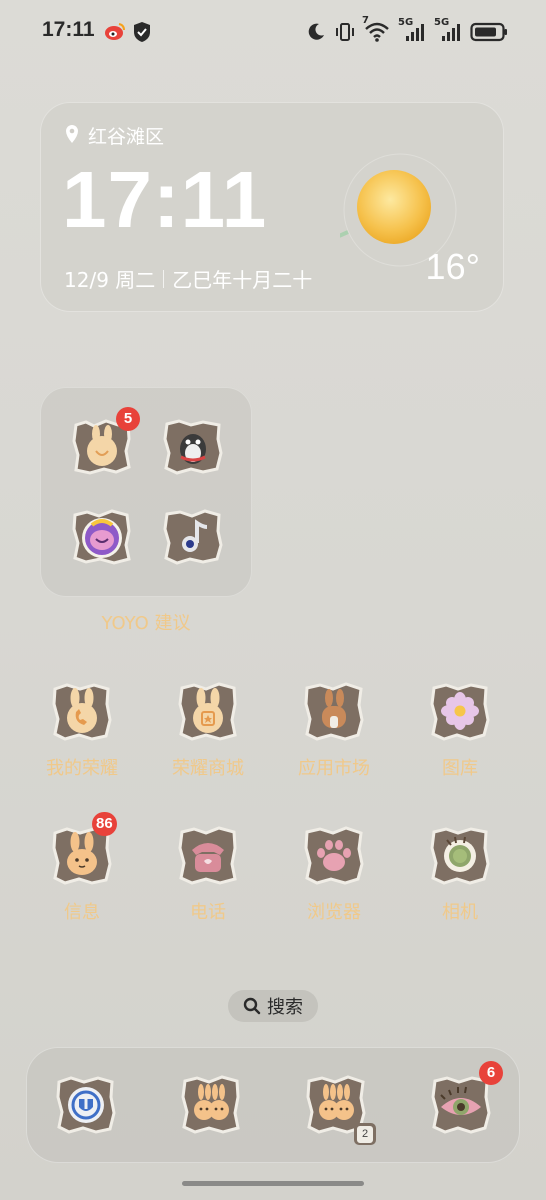  What do you see at coordinates (316, 31) in the screenshot?
I see `moon-icon` at bounding box center [316, 31].